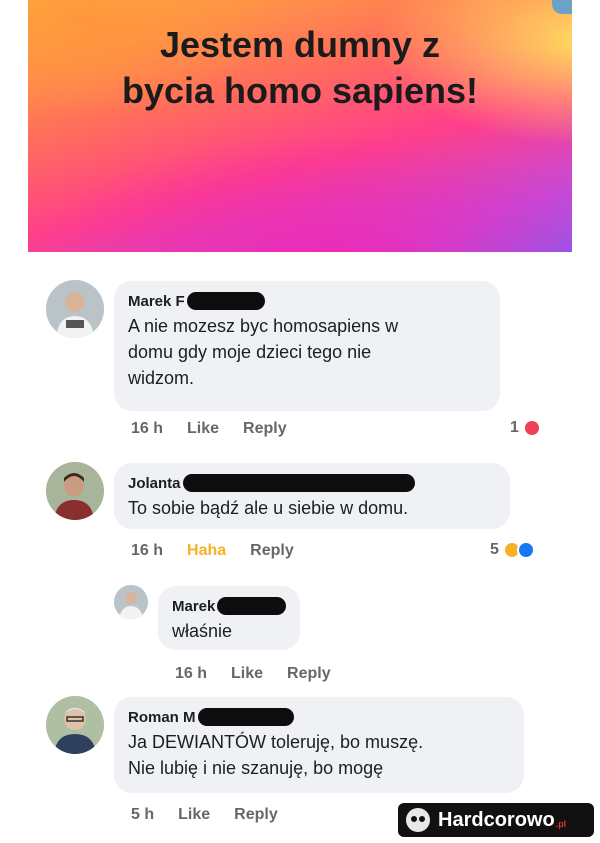 The width and height of the screenshot is (600, 843). Describe the element at coordinates (202, 631) in the screenshot. I see `comment-text: właśnie` at that location.